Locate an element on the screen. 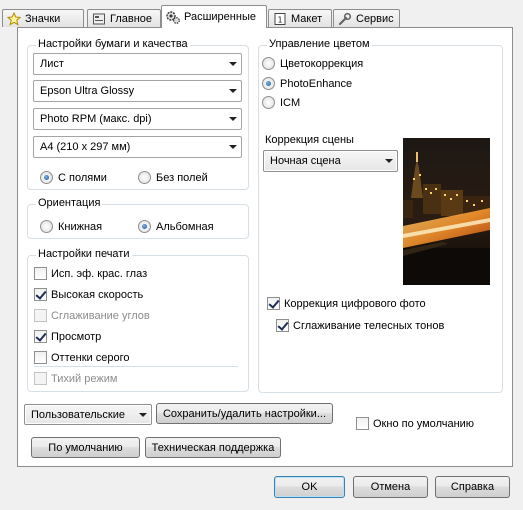  high-speed-label: Высокая скорость is located at coordinates (97, 294).